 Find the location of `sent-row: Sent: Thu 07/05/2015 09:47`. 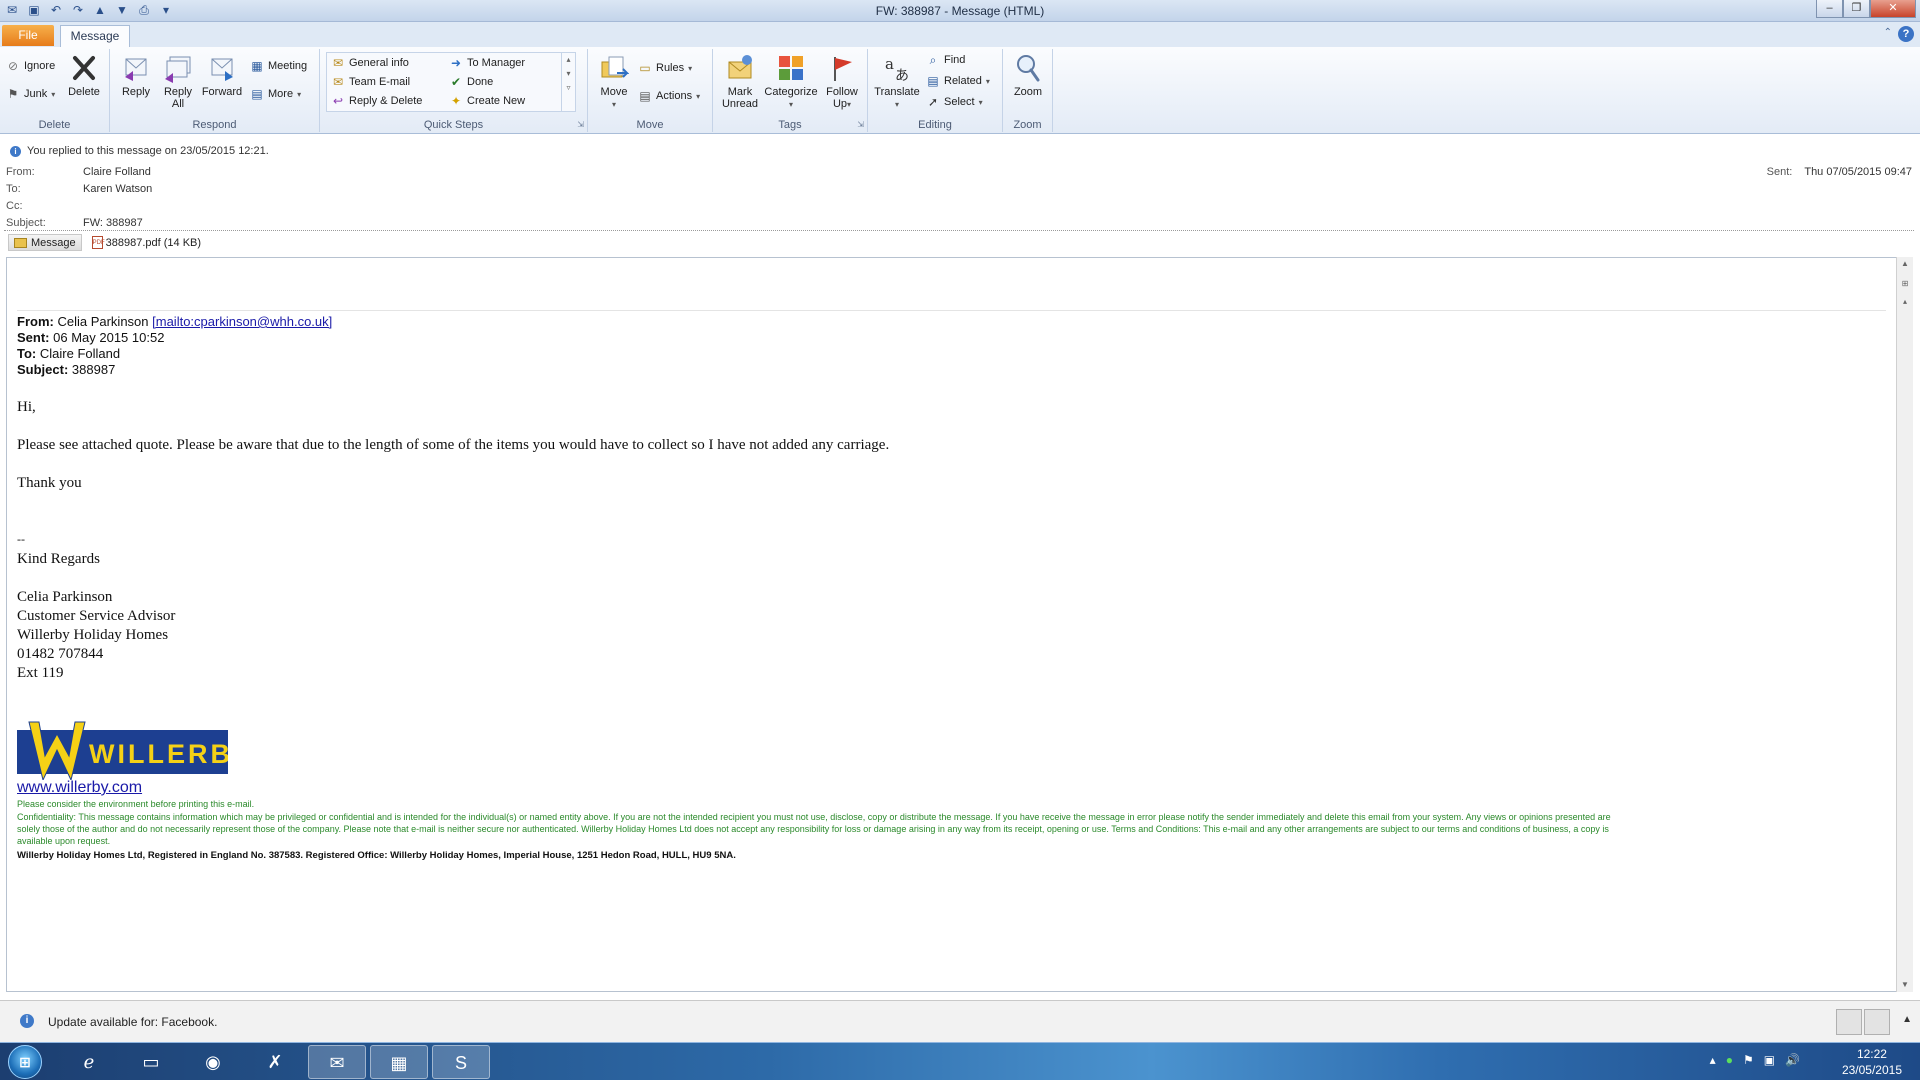

sent-row: Sent: Thu 07/05/2015 09:47 is located at coordinates (1839, 172).